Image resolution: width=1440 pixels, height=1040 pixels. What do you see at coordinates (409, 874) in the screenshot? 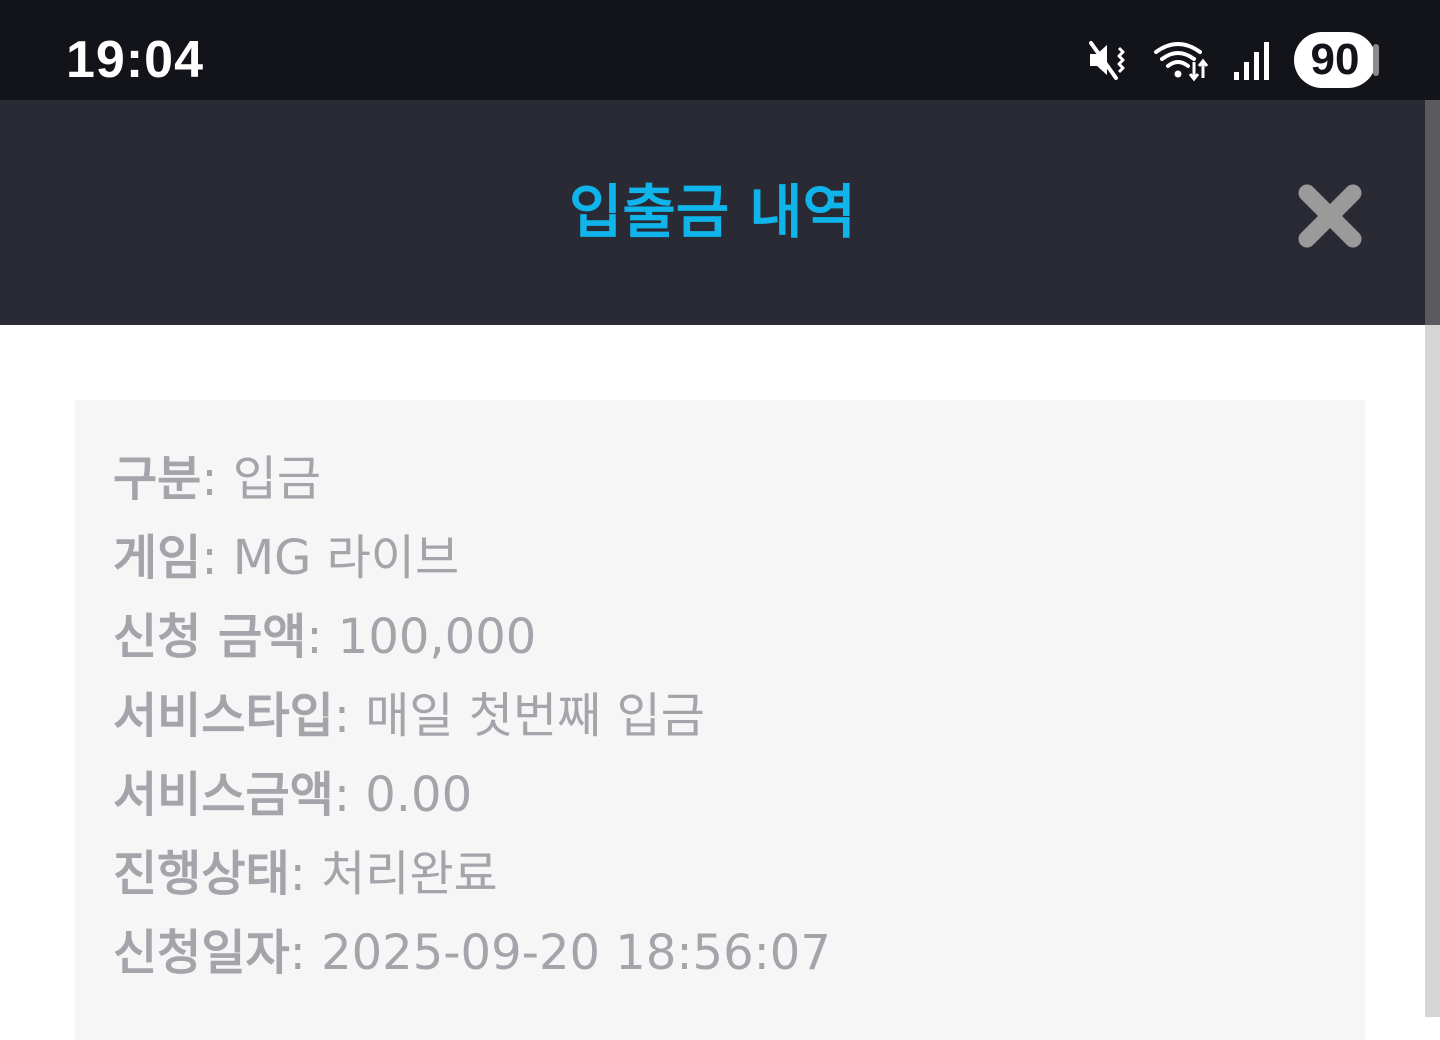
I see `detail-value: 처리완료` at bounding box center [409, 874].